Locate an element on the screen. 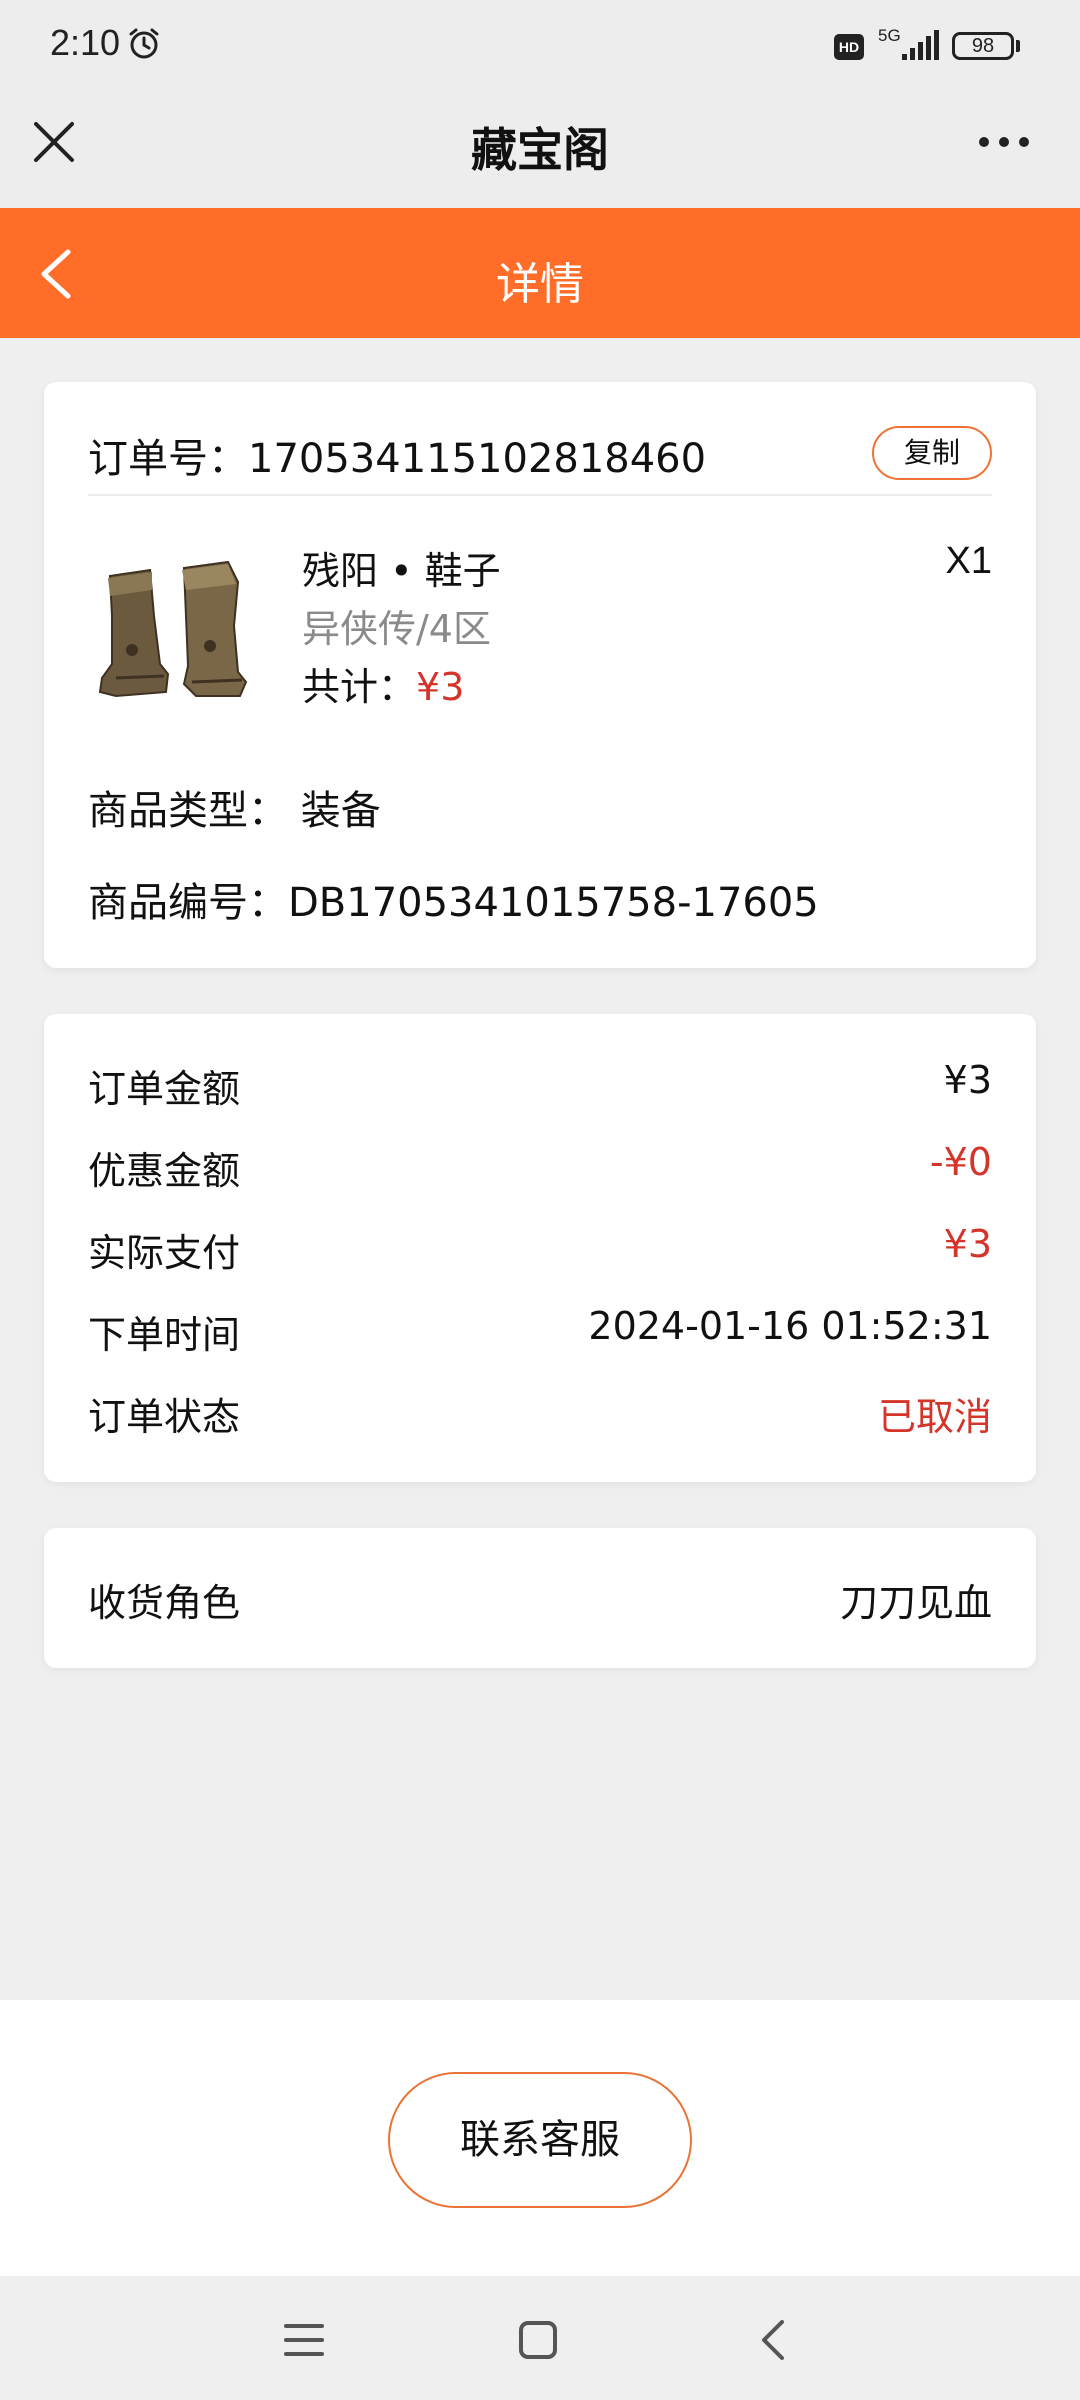  summary-row: 优惠金额 -¥0 is located at coordinates (540, 1170).